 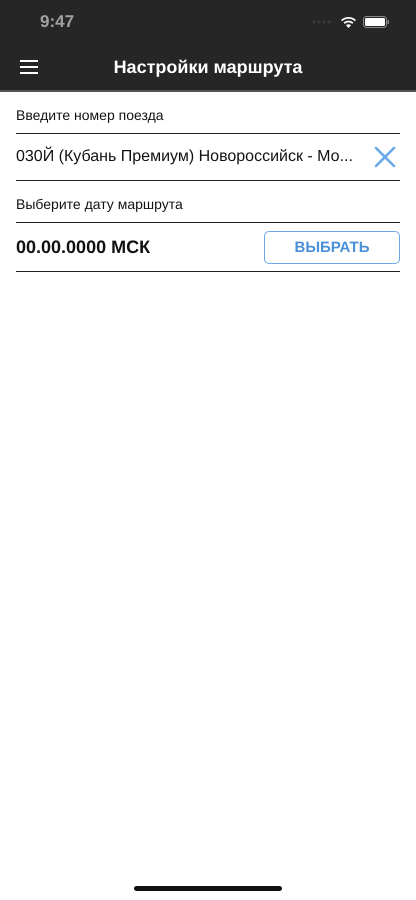 I want to click on screen-title: Настройки маршрута, so click(x=208, y=67).